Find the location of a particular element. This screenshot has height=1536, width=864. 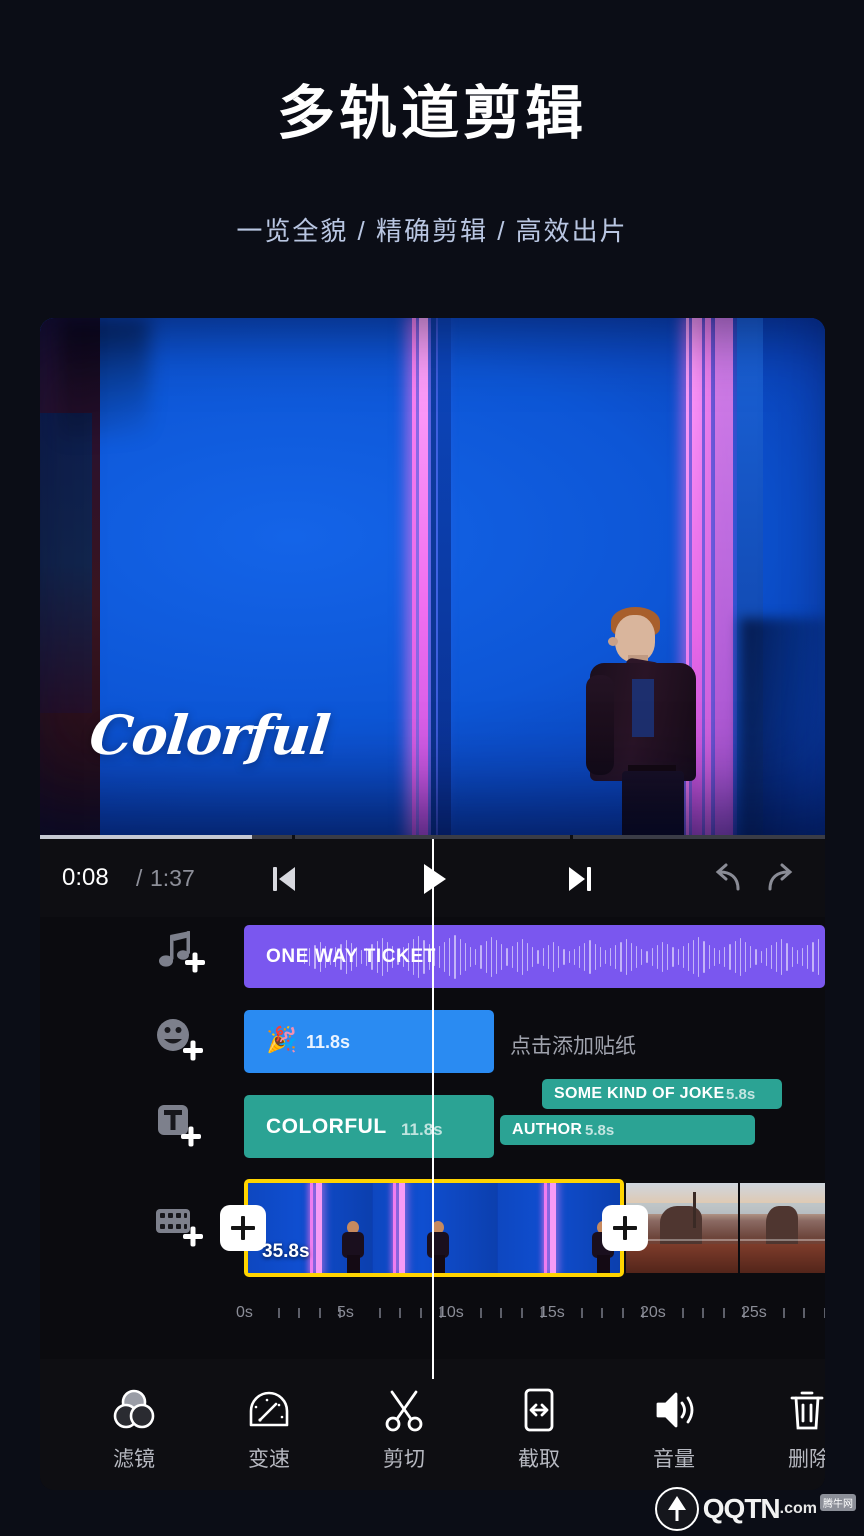

video-clip-duration: 35.8s is located at coordinates (286, 1251).